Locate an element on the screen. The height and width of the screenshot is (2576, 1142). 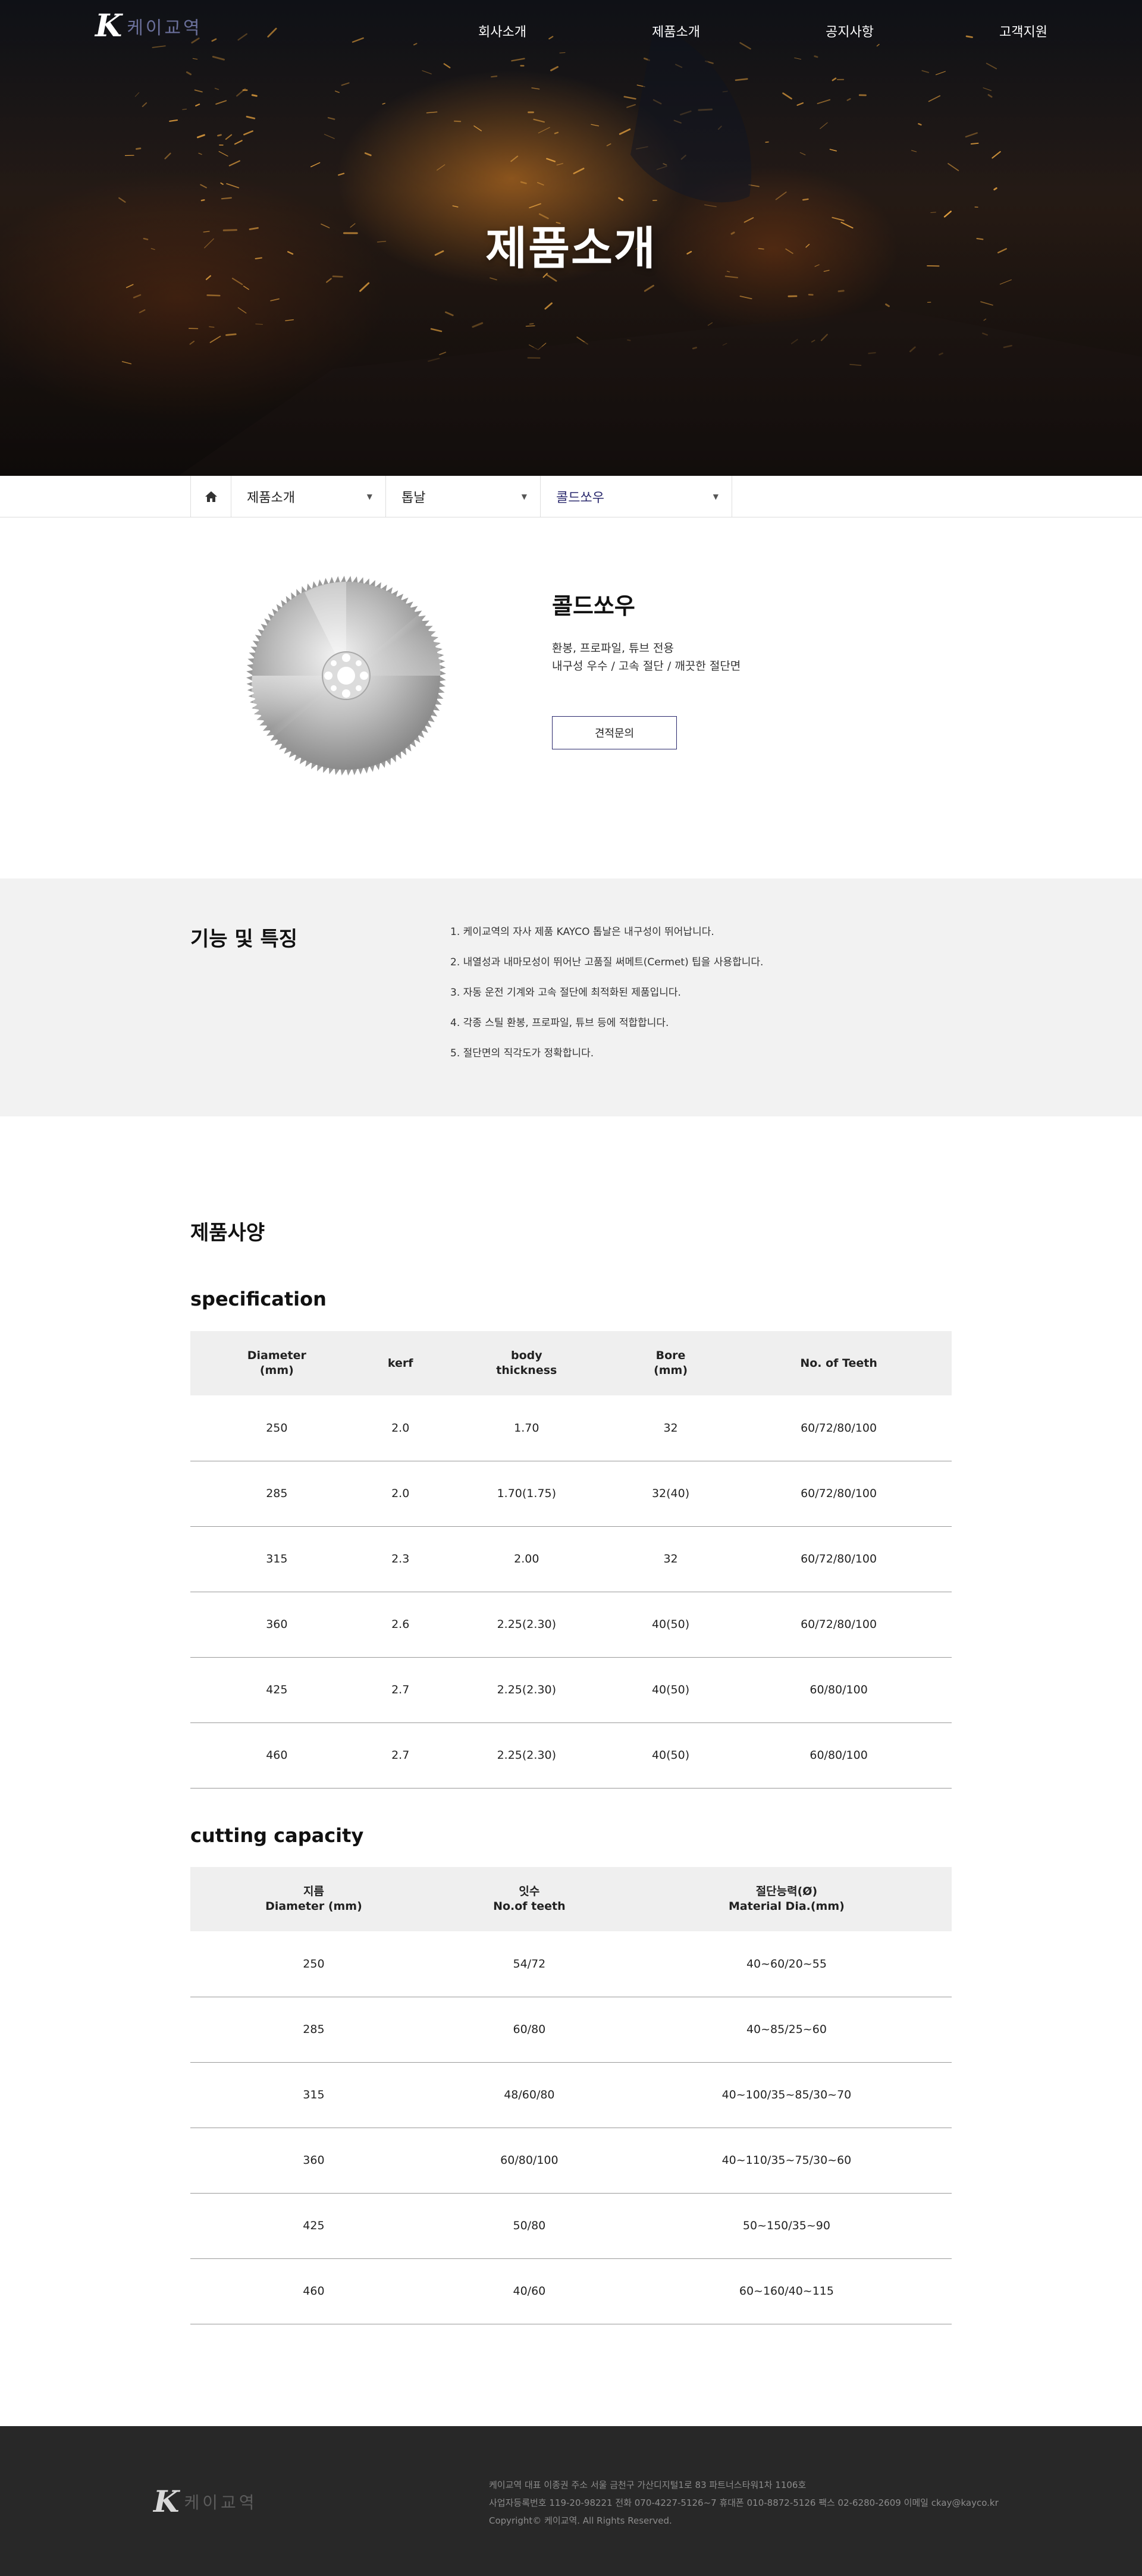
breadcrumb-dropdown-category: 제품소개 ▼ is located at coordinates (309, 496).